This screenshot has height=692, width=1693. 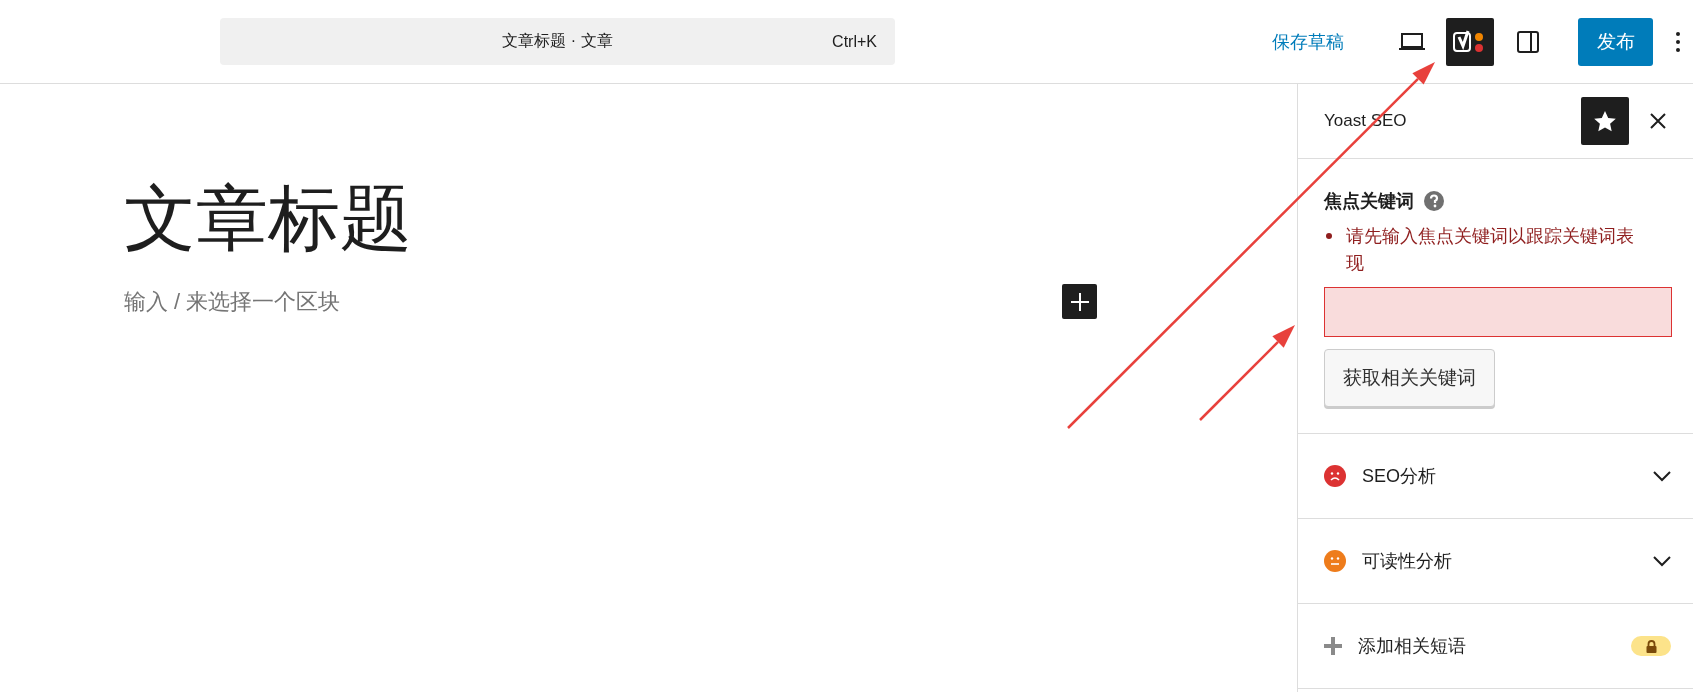 I want to click on section-label: 可读性分析, so click(x=1407, y=561).